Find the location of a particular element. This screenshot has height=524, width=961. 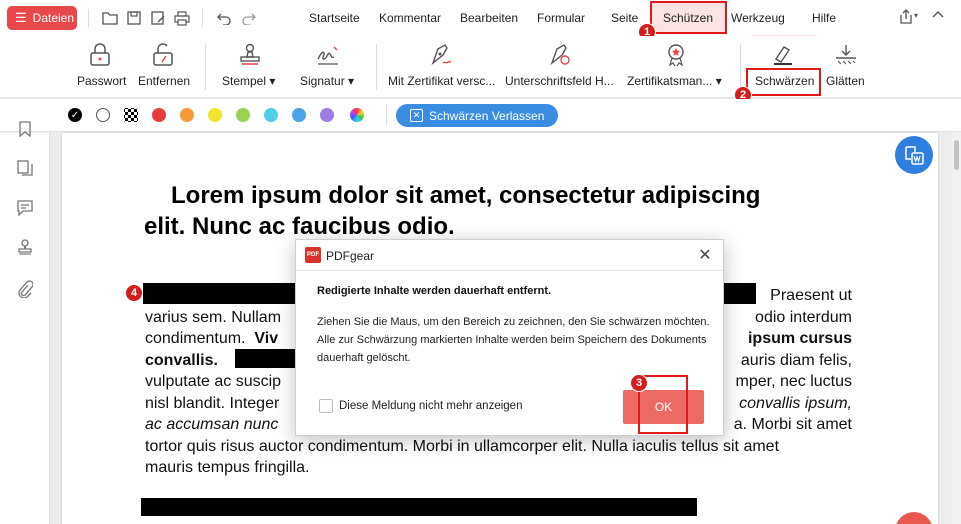

step-badge-4: 4 is located at coordinates (134, 293).